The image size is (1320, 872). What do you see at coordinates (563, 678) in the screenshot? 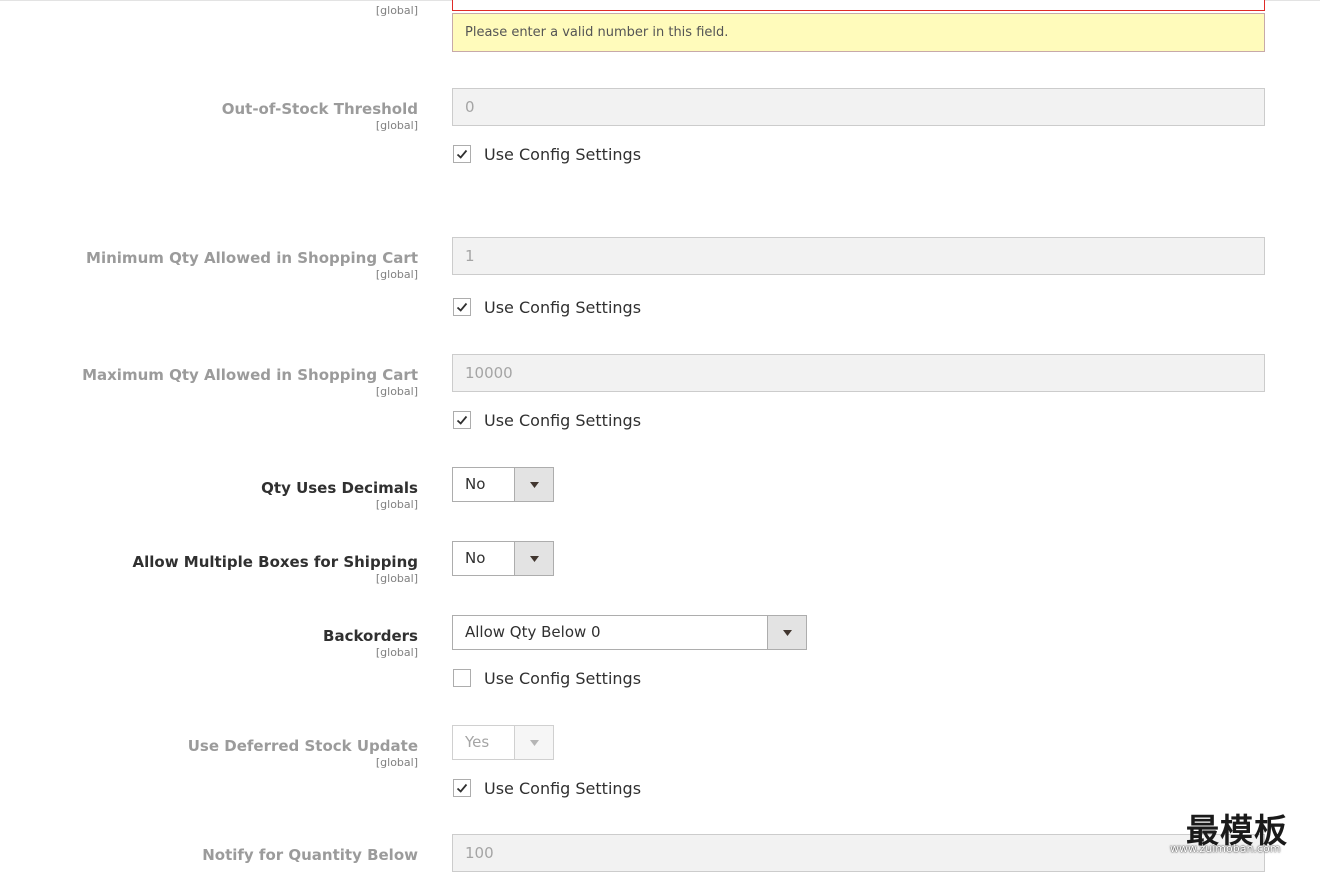
I see `backorders-checkbox-label: Use Config Settings` at bounding box center [563, 678].